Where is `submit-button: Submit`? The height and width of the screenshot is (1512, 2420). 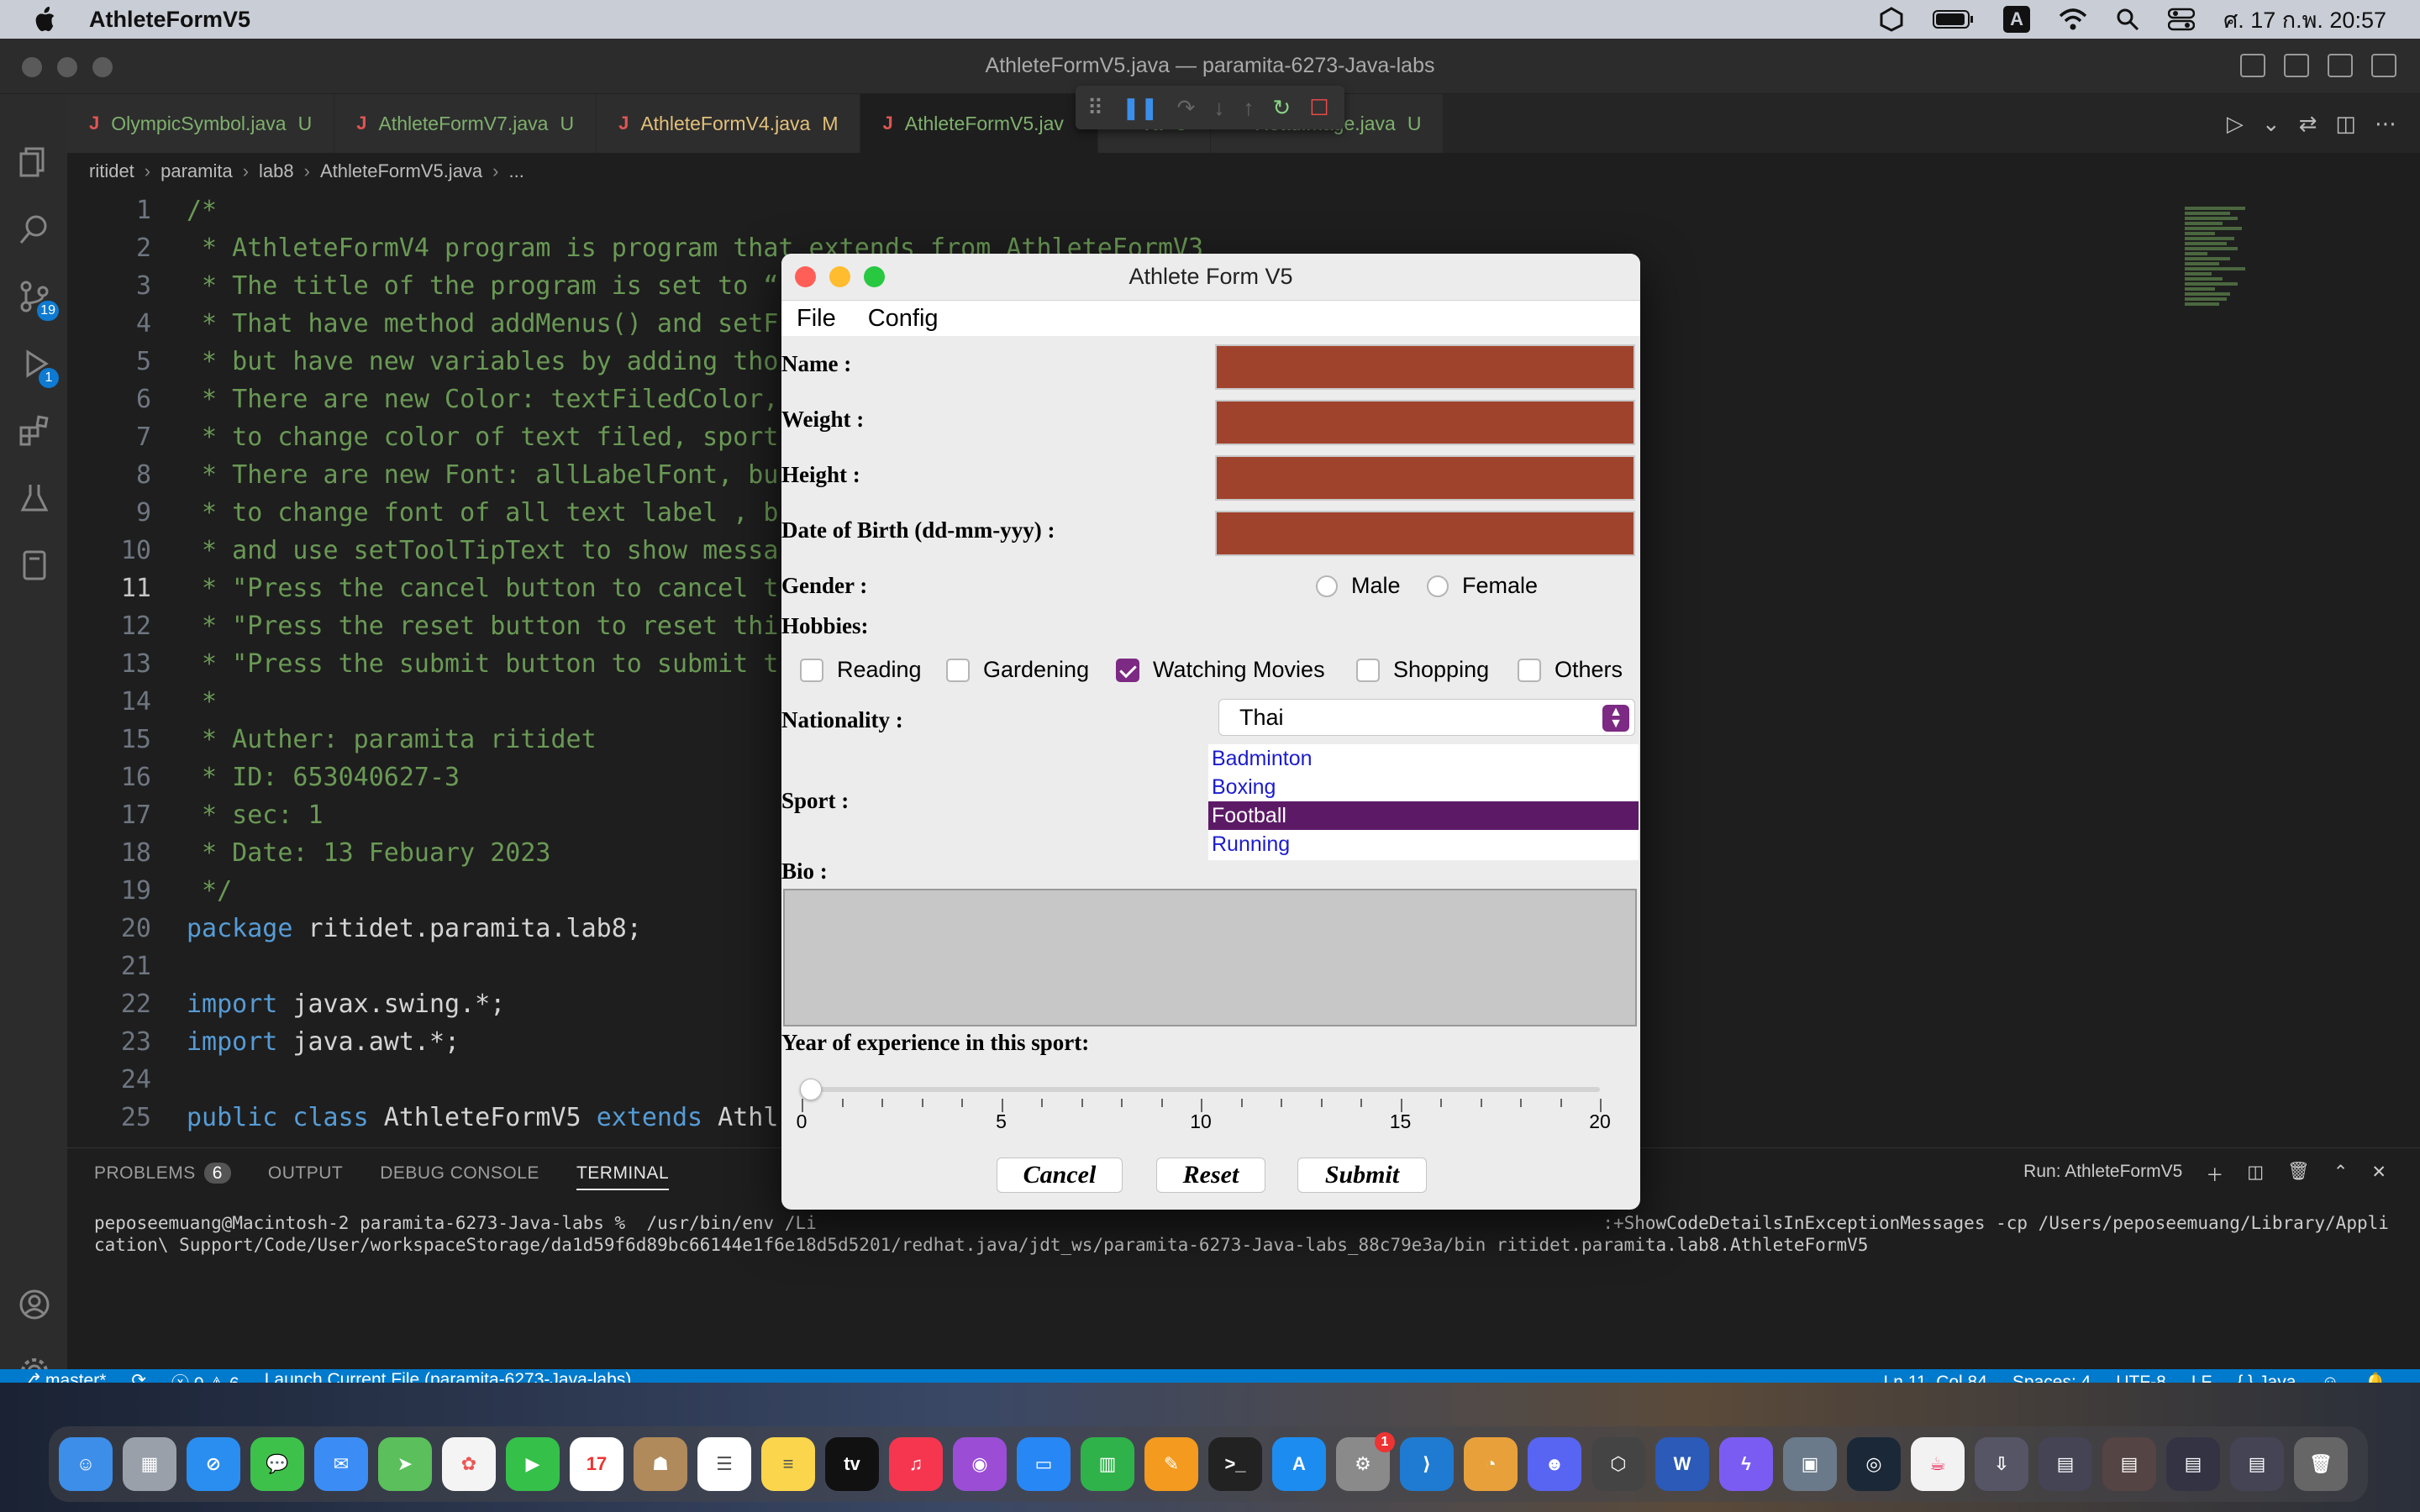
submit-button: Submit is located at coordinates (1362, 1175).